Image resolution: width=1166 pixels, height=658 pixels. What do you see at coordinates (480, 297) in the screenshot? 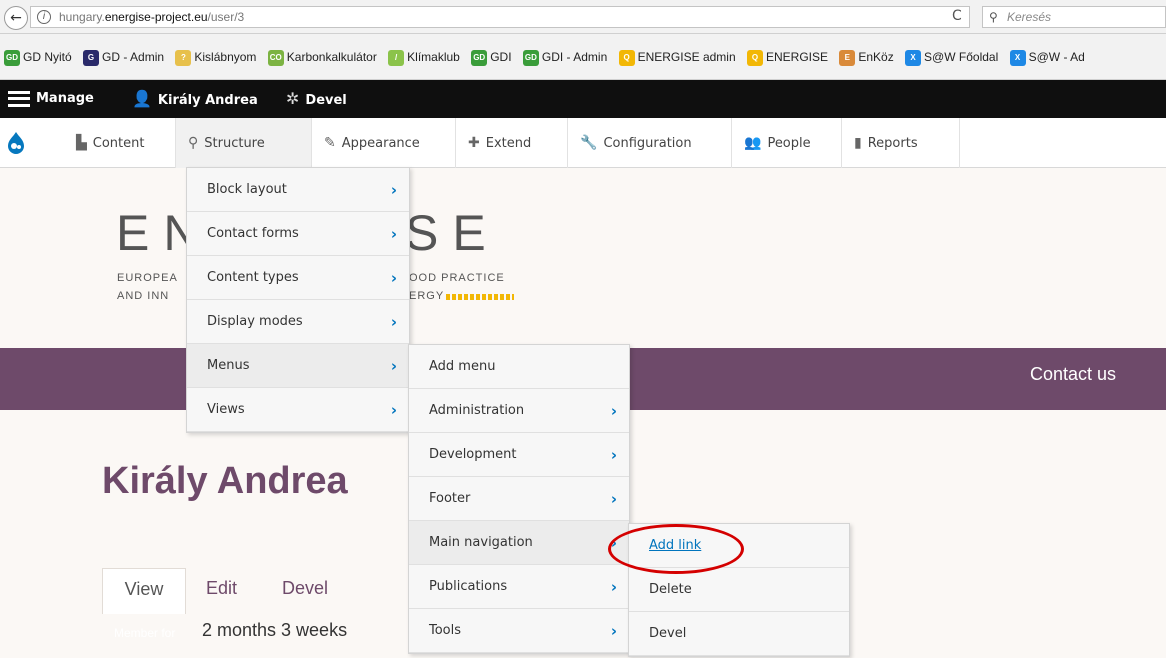
I see `energy-bar-decoration` at bounding box center [480, 297].